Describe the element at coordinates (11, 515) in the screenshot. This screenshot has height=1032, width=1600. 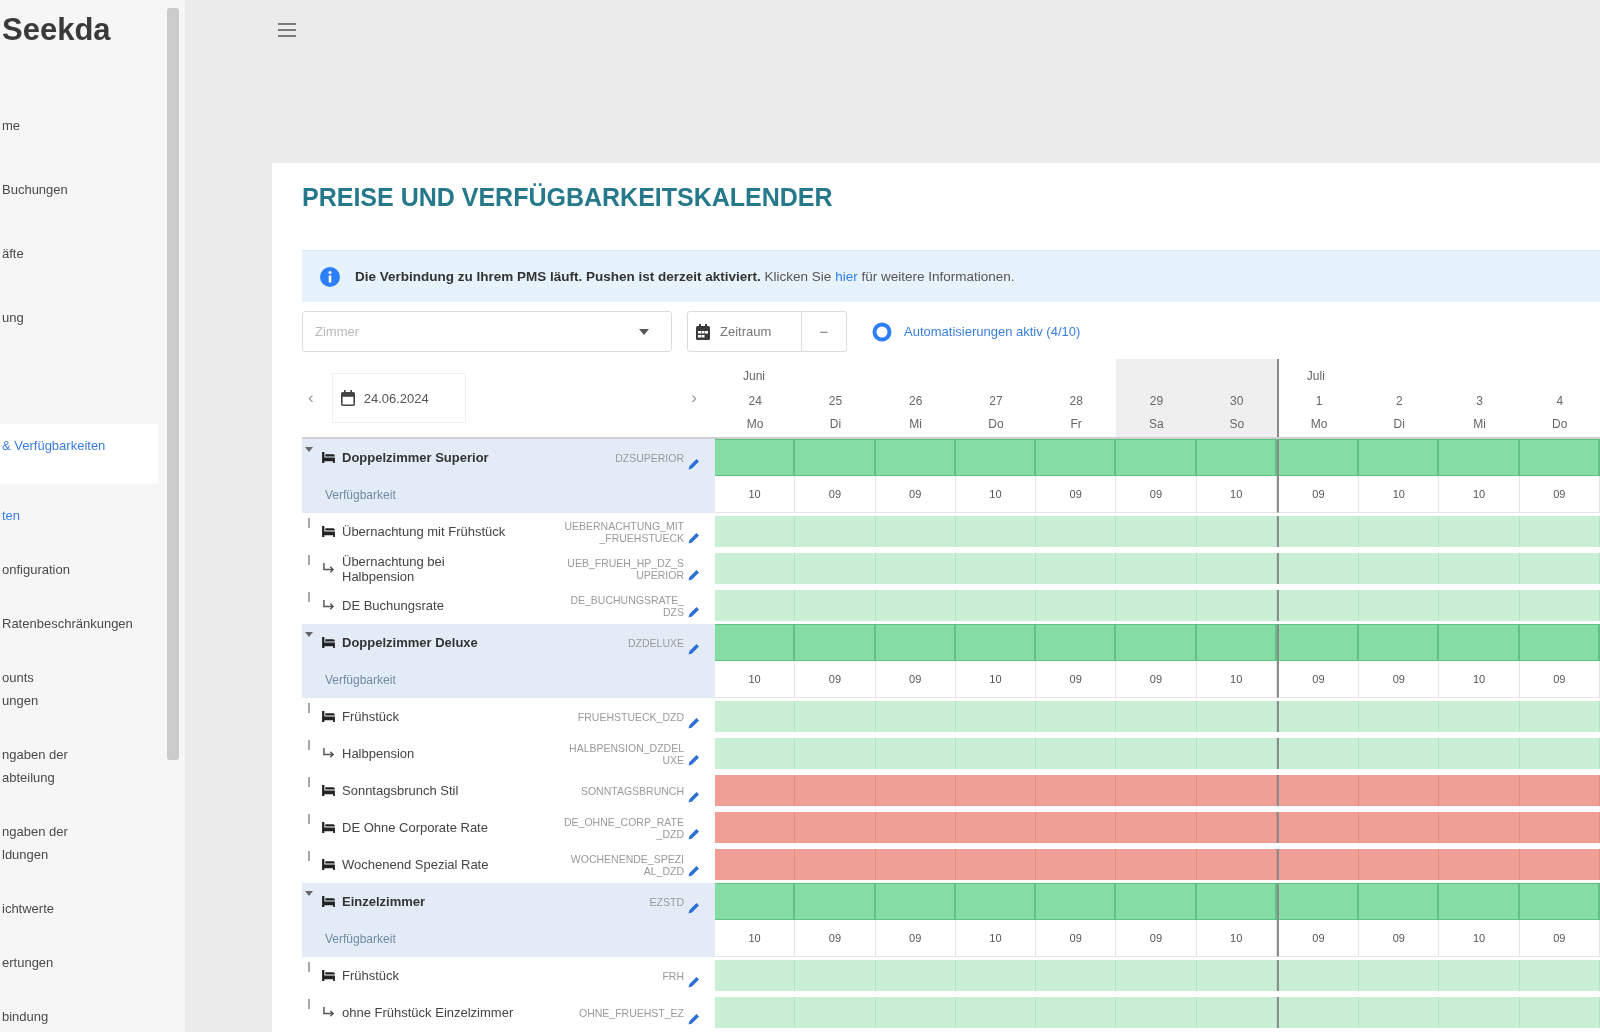
I see `sidebar-subitem: ten` at that location.